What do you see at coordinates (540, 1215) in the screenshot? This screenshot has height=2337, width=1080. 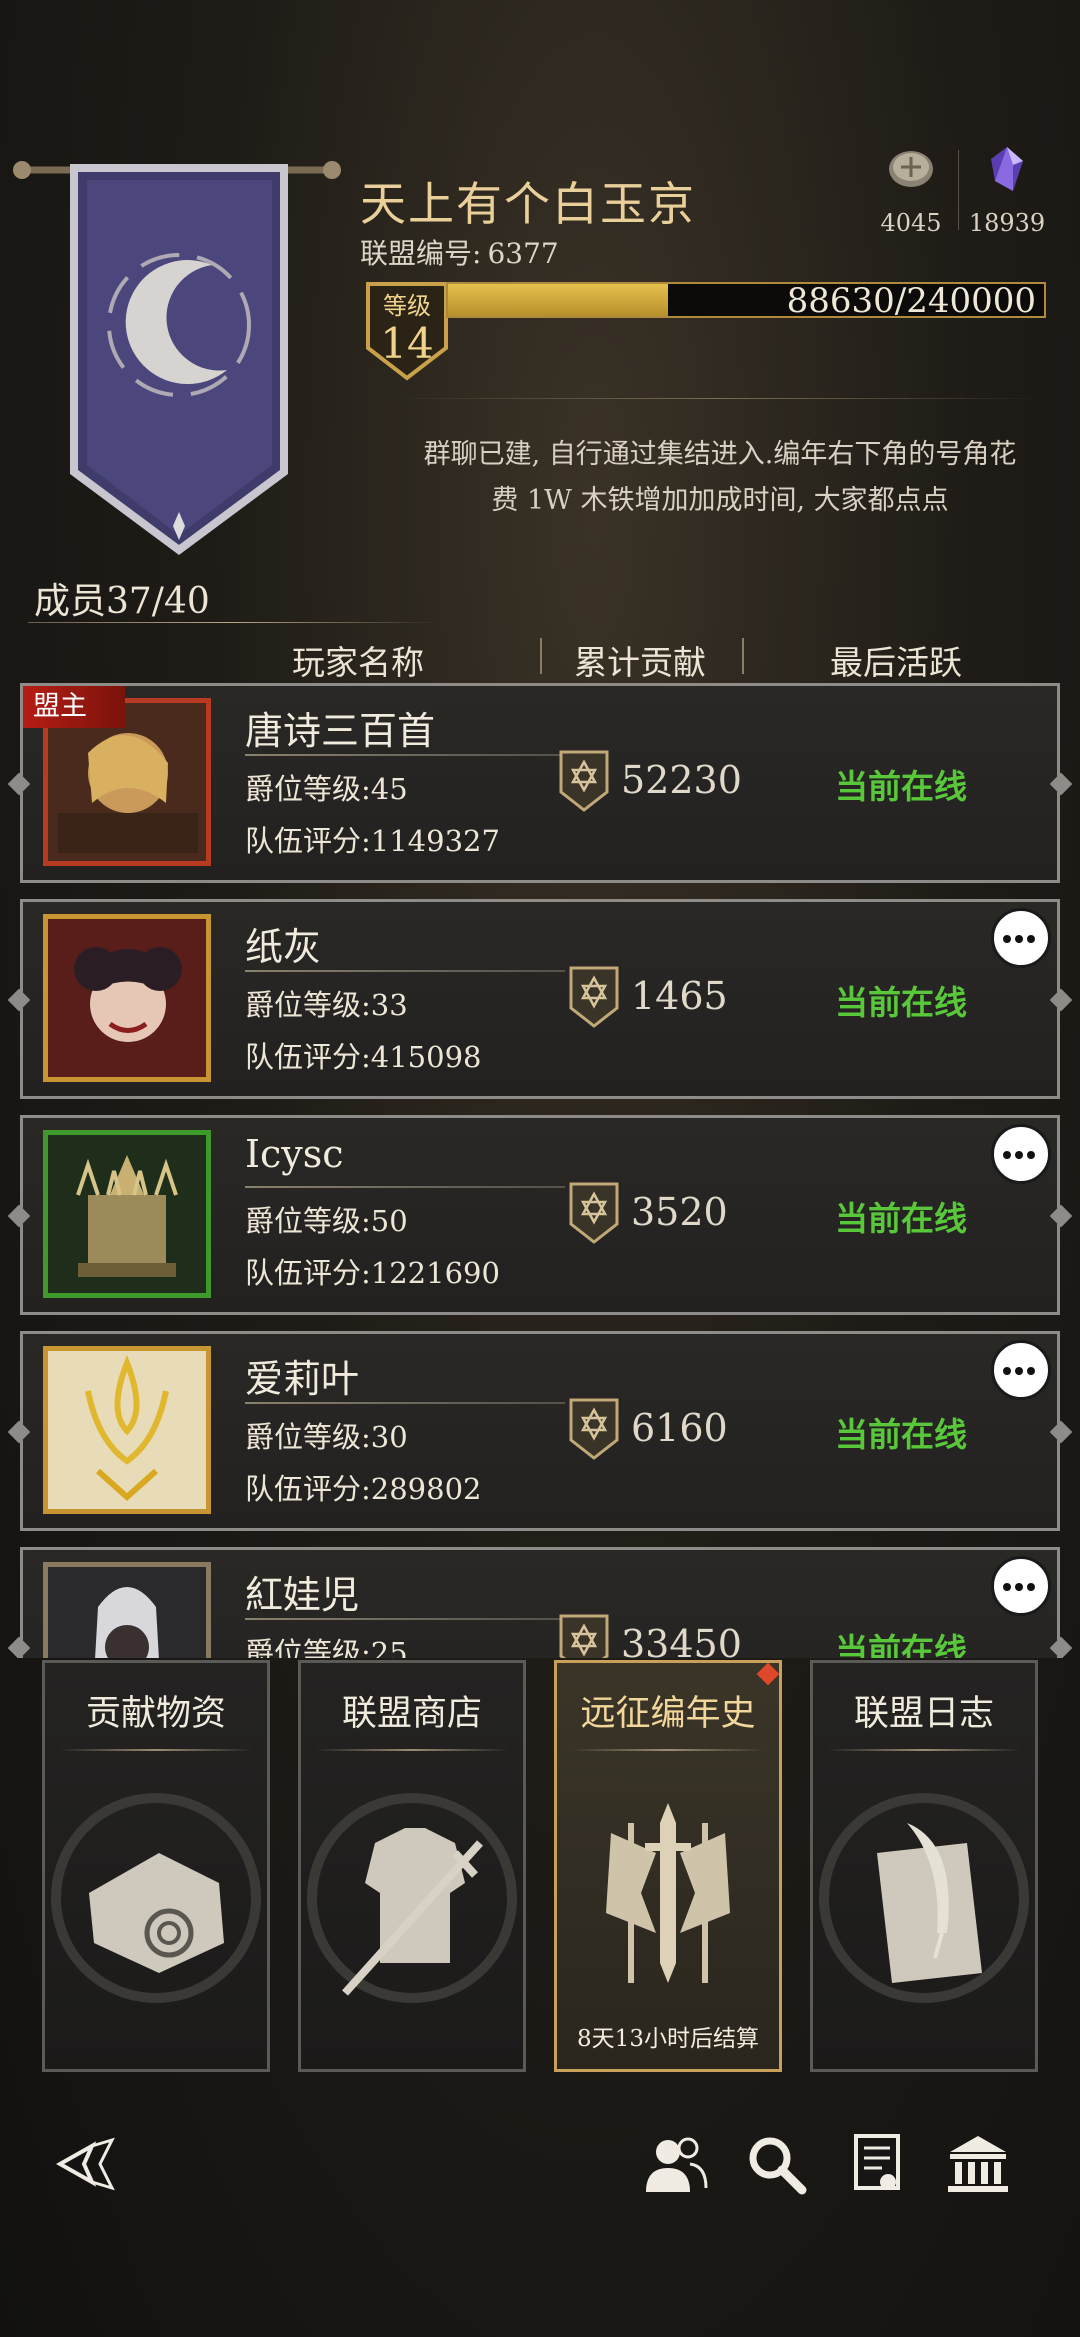 I see `member-row: Icysc 爵位等级:50 队伍评分:1221690 3520 当前在线` at bounding box center [540, 1215].